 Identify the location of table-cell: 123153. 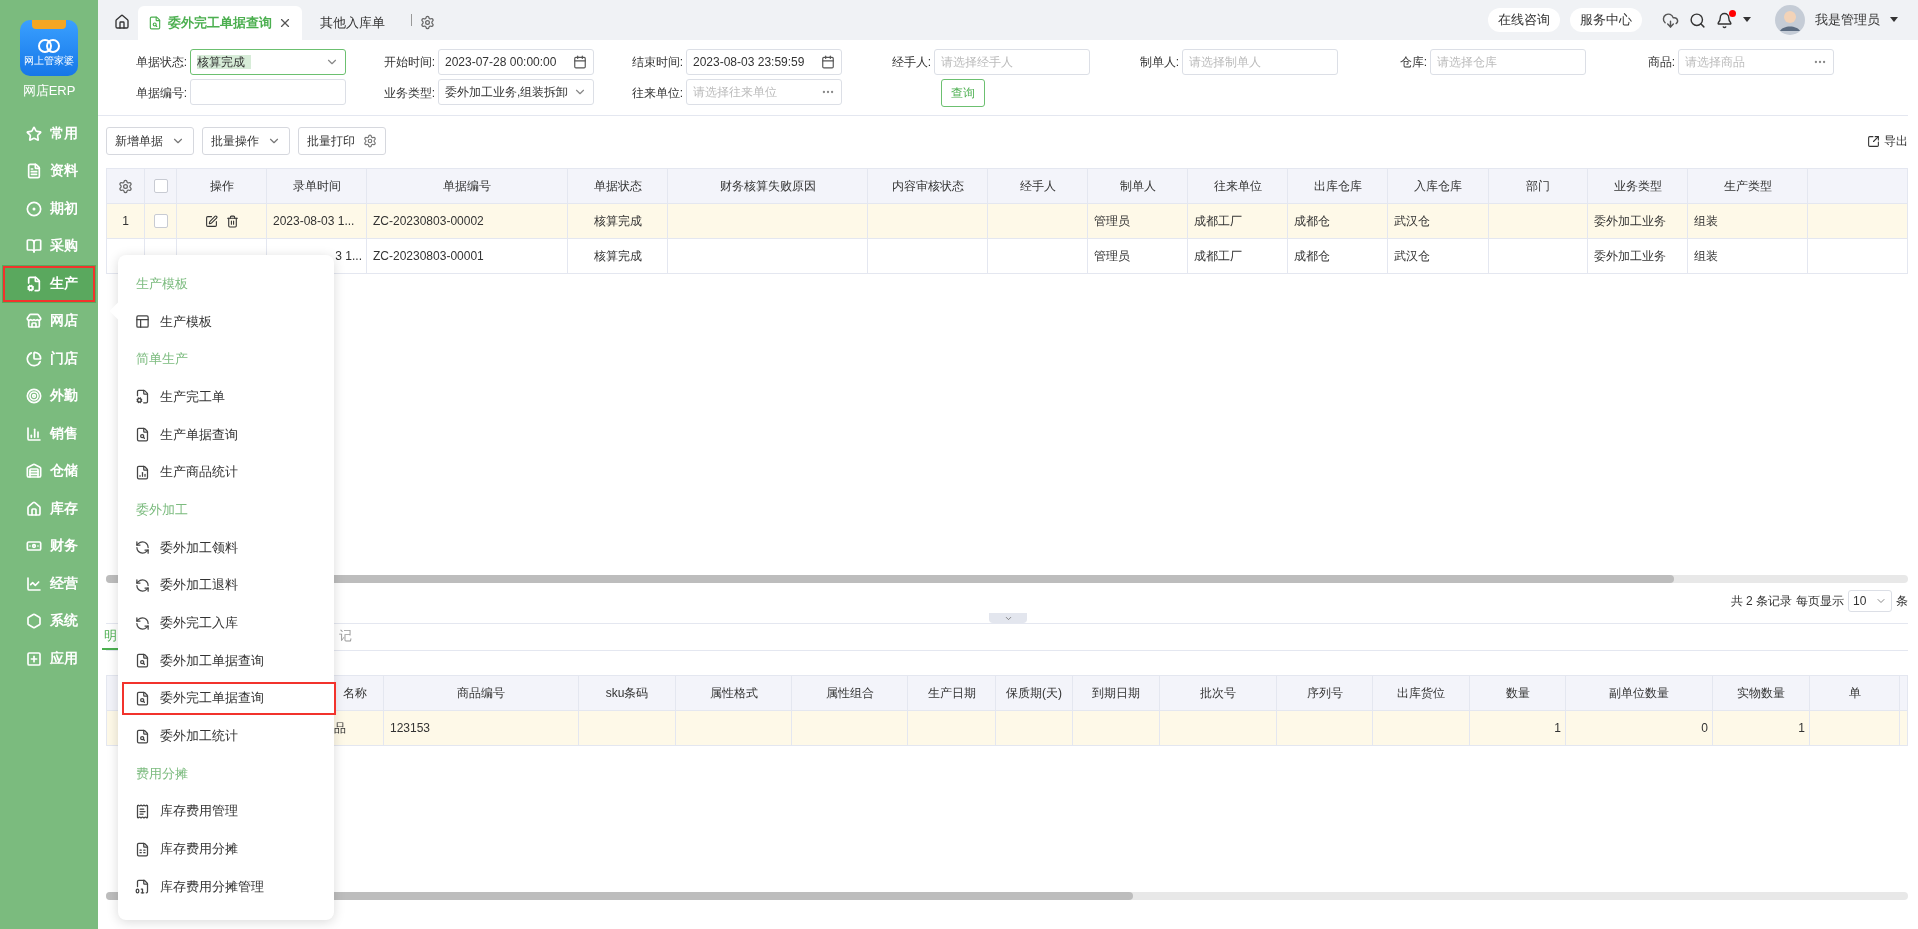
(410, 728).